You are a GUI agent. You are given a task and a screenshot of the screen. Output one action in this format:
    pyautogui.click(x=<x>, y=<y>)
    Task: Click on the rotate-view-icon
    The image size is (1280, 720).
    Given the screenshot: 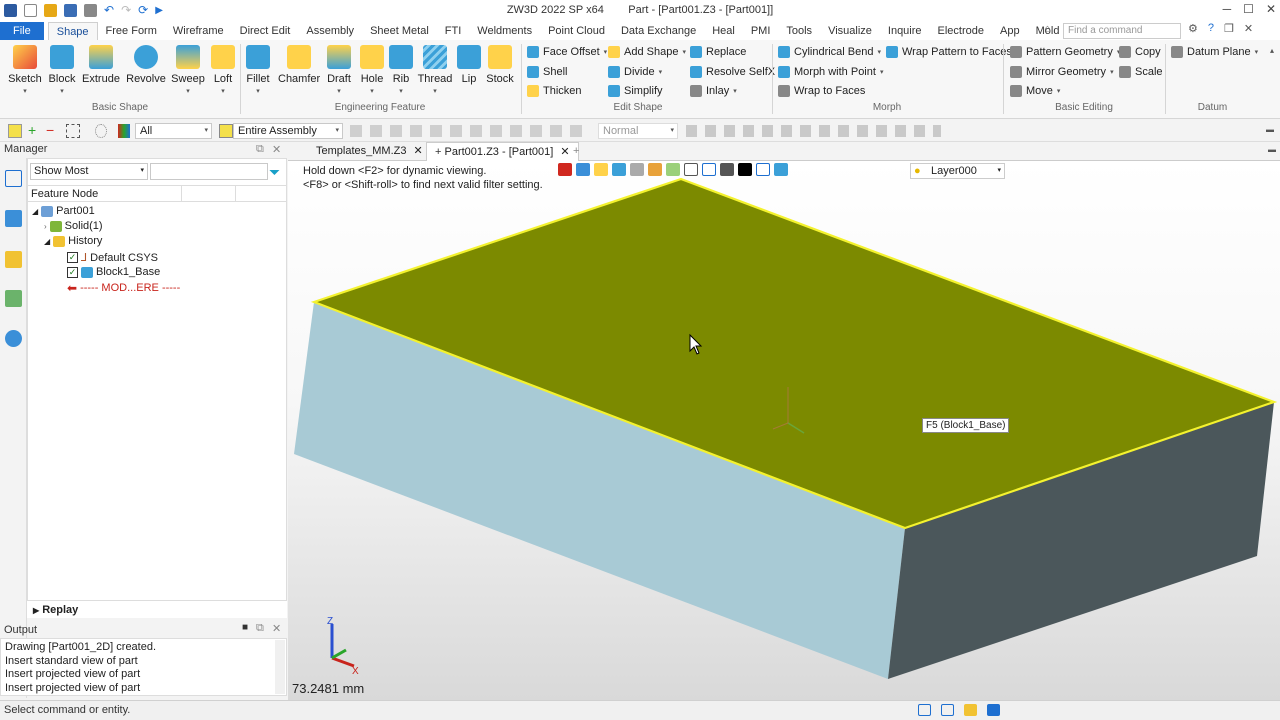 What is the action you would take?
    pyautogui.click(x=583, y=169)
    